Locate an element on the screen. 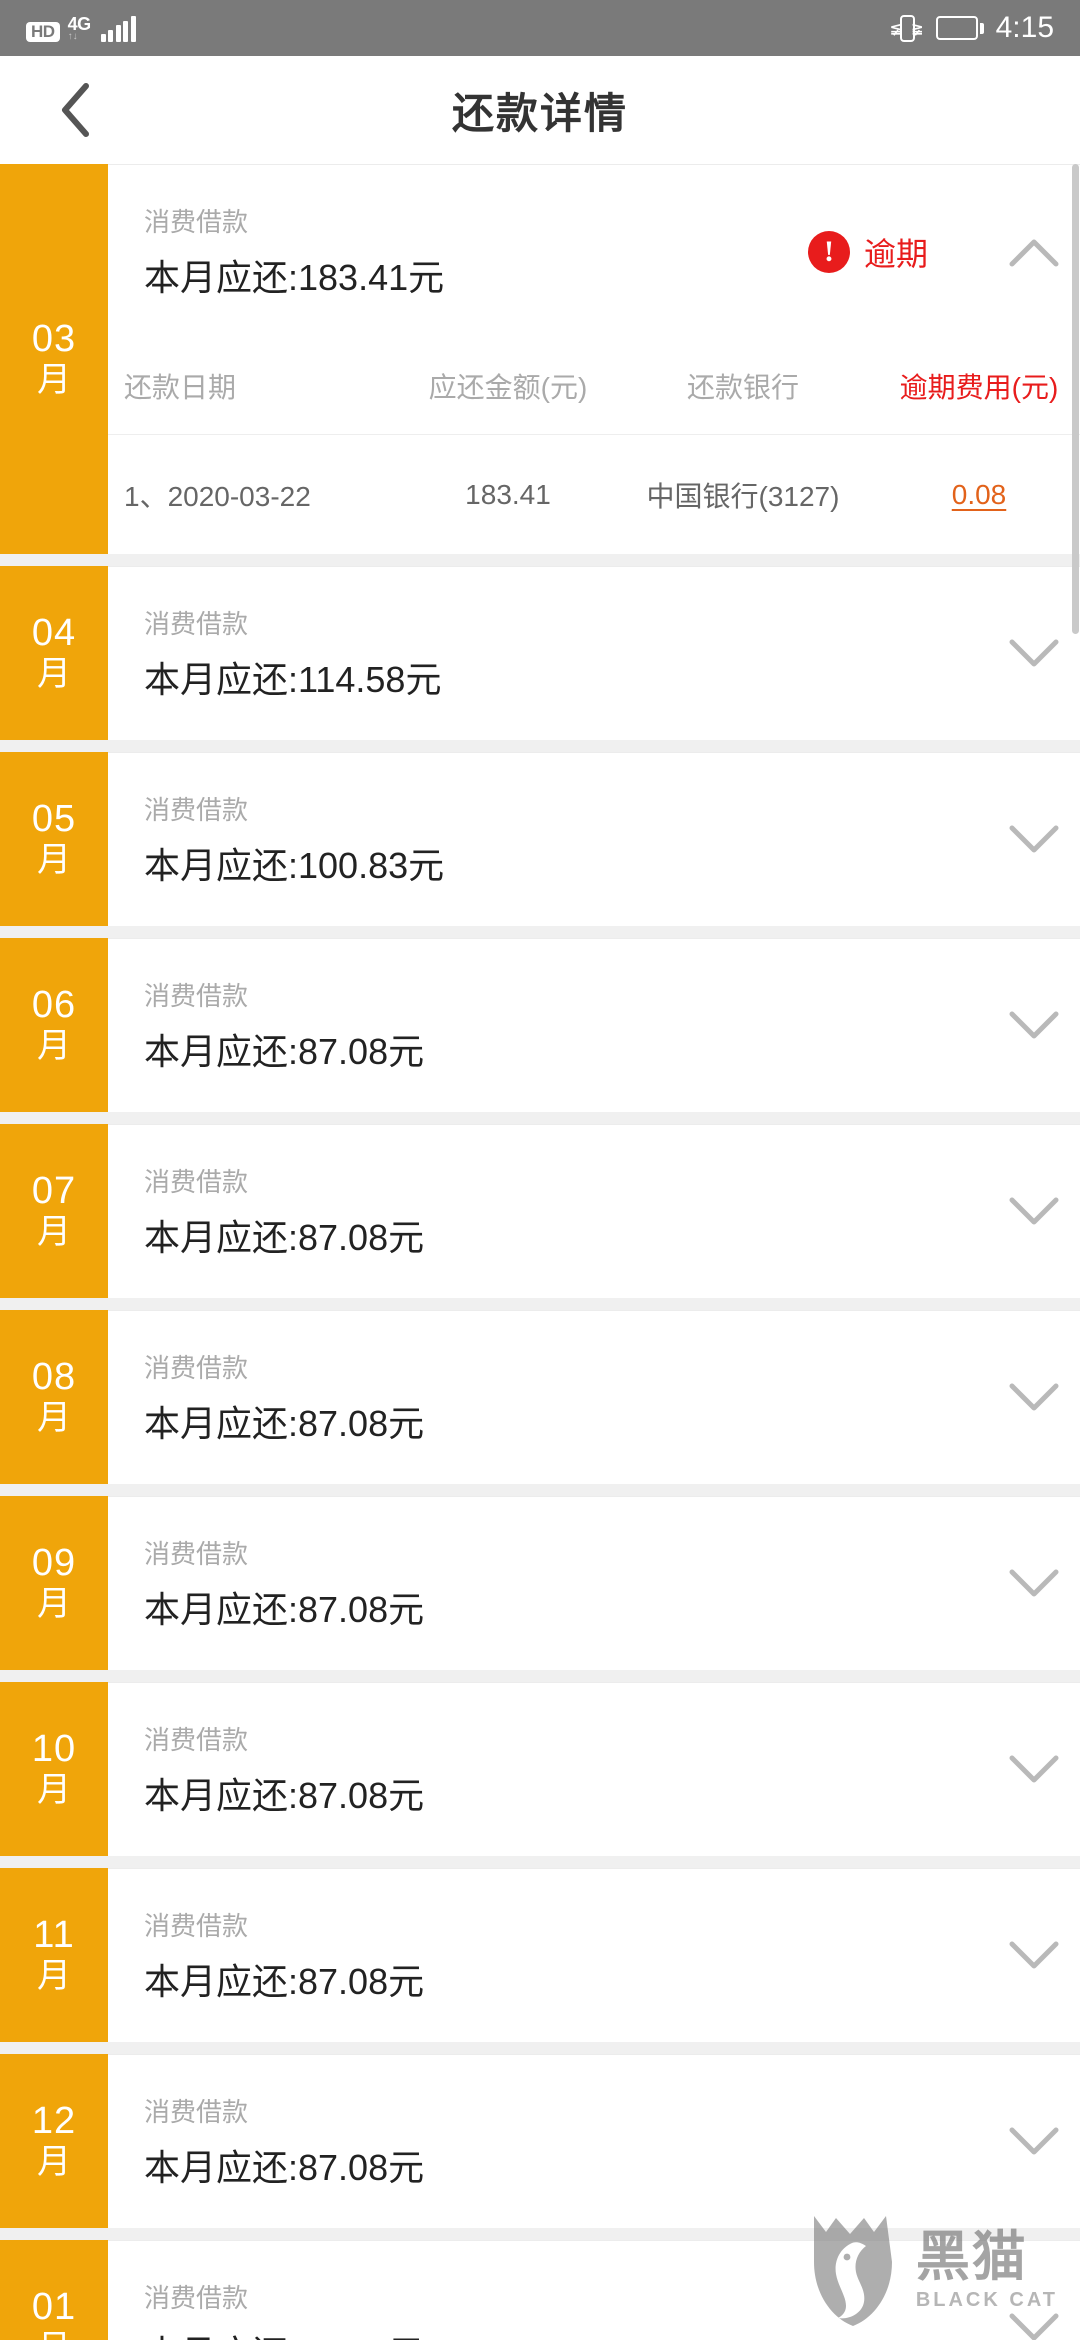 The height and width of the screenshot is (2340, 1080). month-tab: 06 月 is located at coordinates (54, 1025).